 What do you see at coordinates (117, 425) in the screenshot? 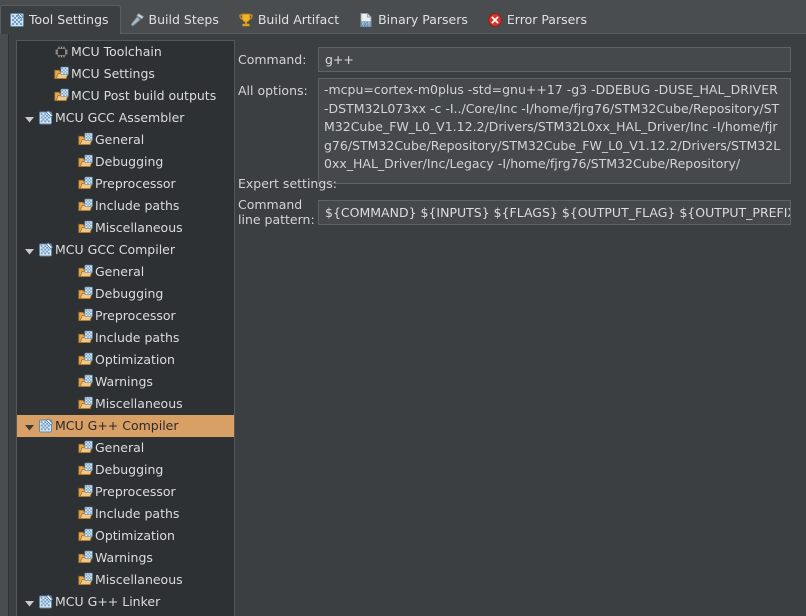
I see `tree-item-label: MCU G++ Compiler` at bounding box center [117, 425].